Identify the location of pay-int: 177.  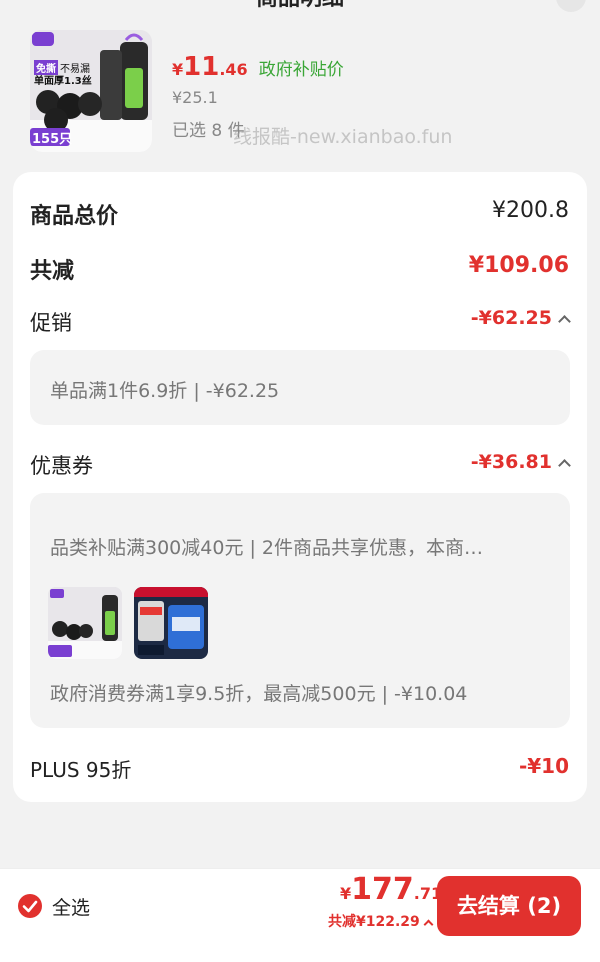
(382, 889).